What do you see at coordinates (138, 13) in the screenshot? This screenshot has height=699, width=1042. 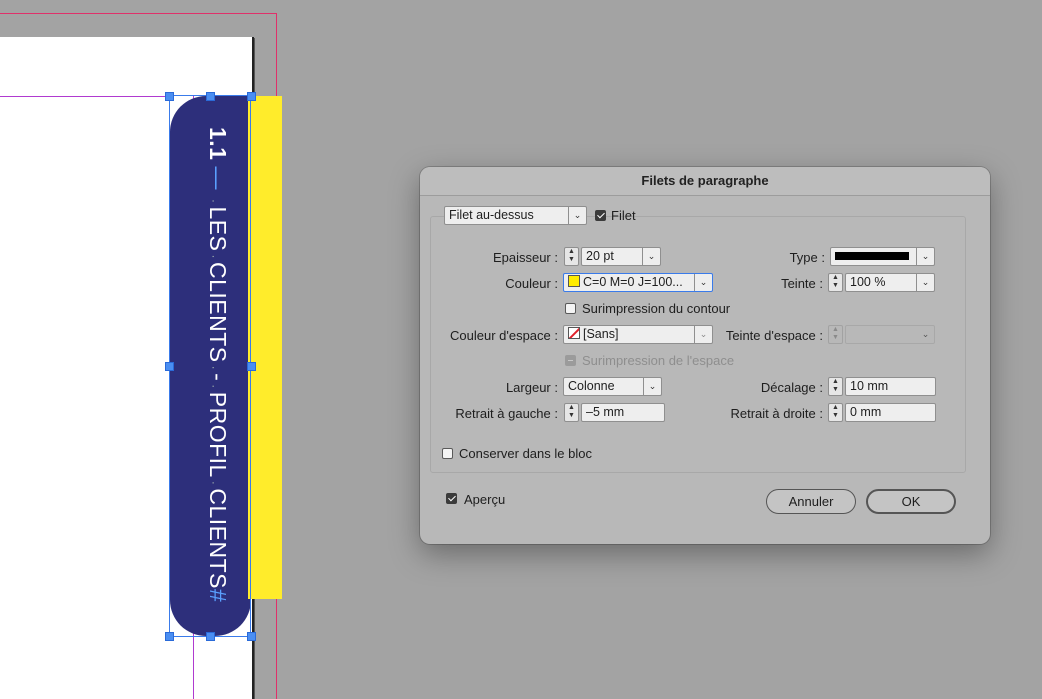 I see `bleed-guide-horizontal` at bounding box center [138, 13].